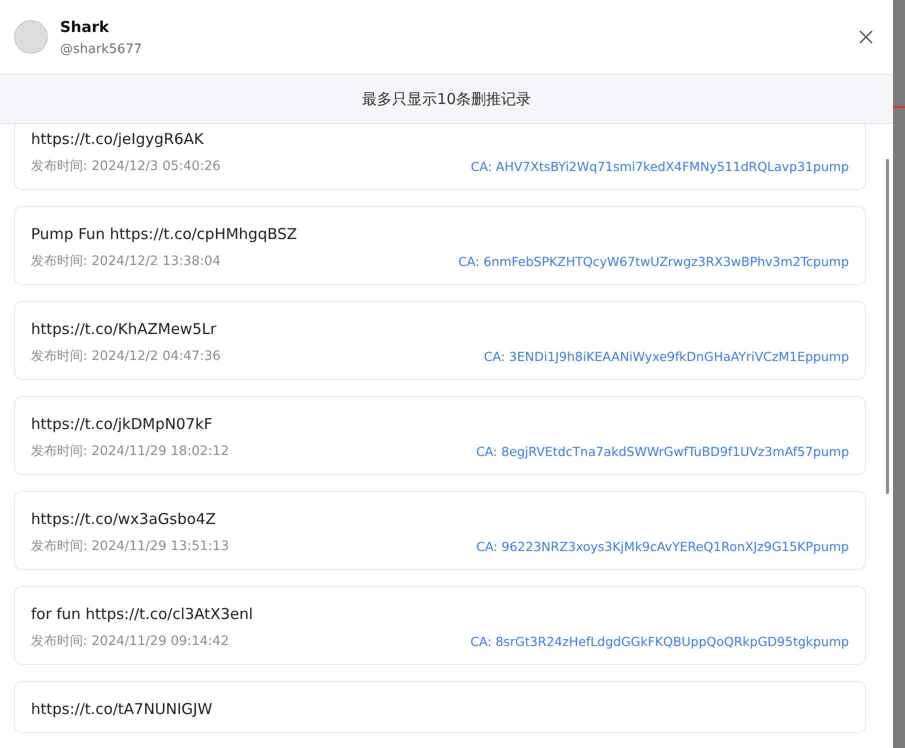  I want to click on contract-address-link: CA: 8egjRVEtdcTna7akdSWWrGwfTuBD9f1UVz3mAf57pump, so click(662, 451).